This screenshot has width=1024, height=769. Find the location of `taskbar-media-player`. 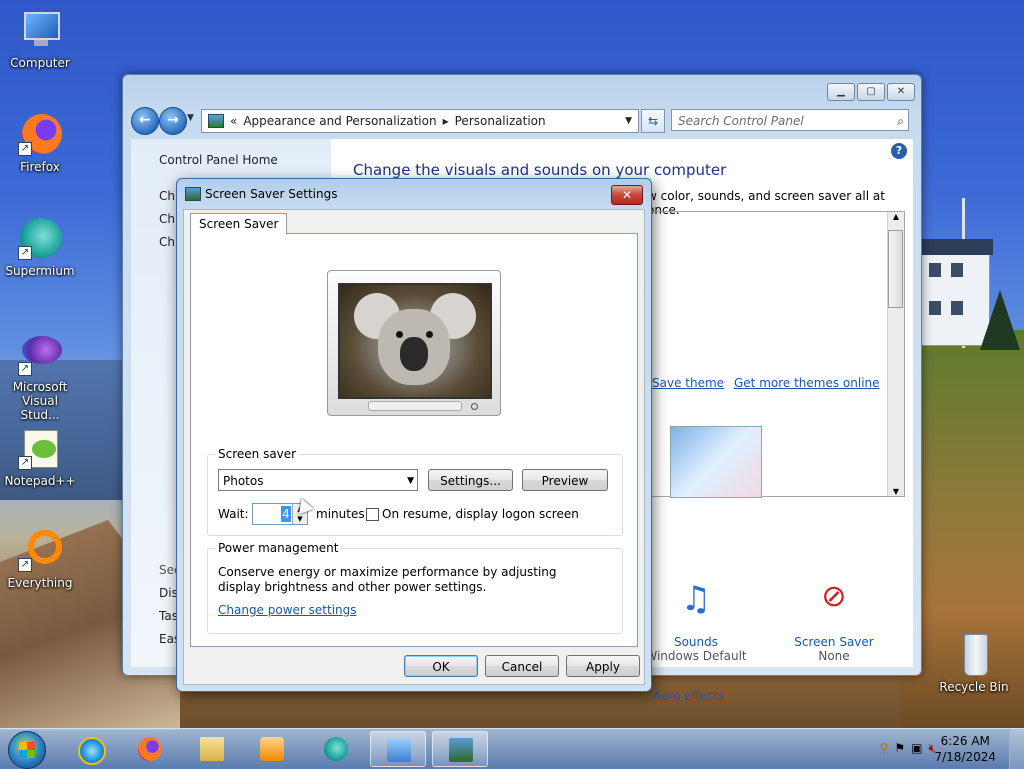

taskbar-media-player is located at coordinates (272, 749).